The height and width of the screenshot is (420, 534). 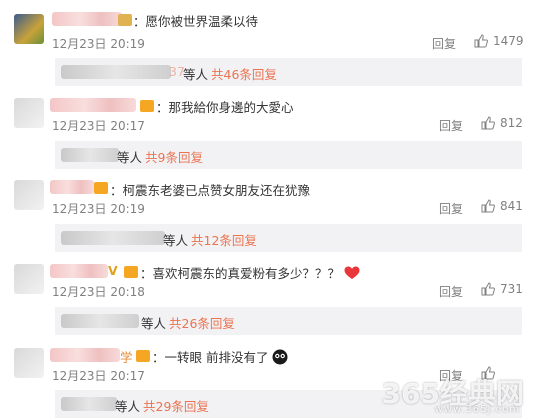 I want to click on like-button: 1479, so click(x=499, y=41).